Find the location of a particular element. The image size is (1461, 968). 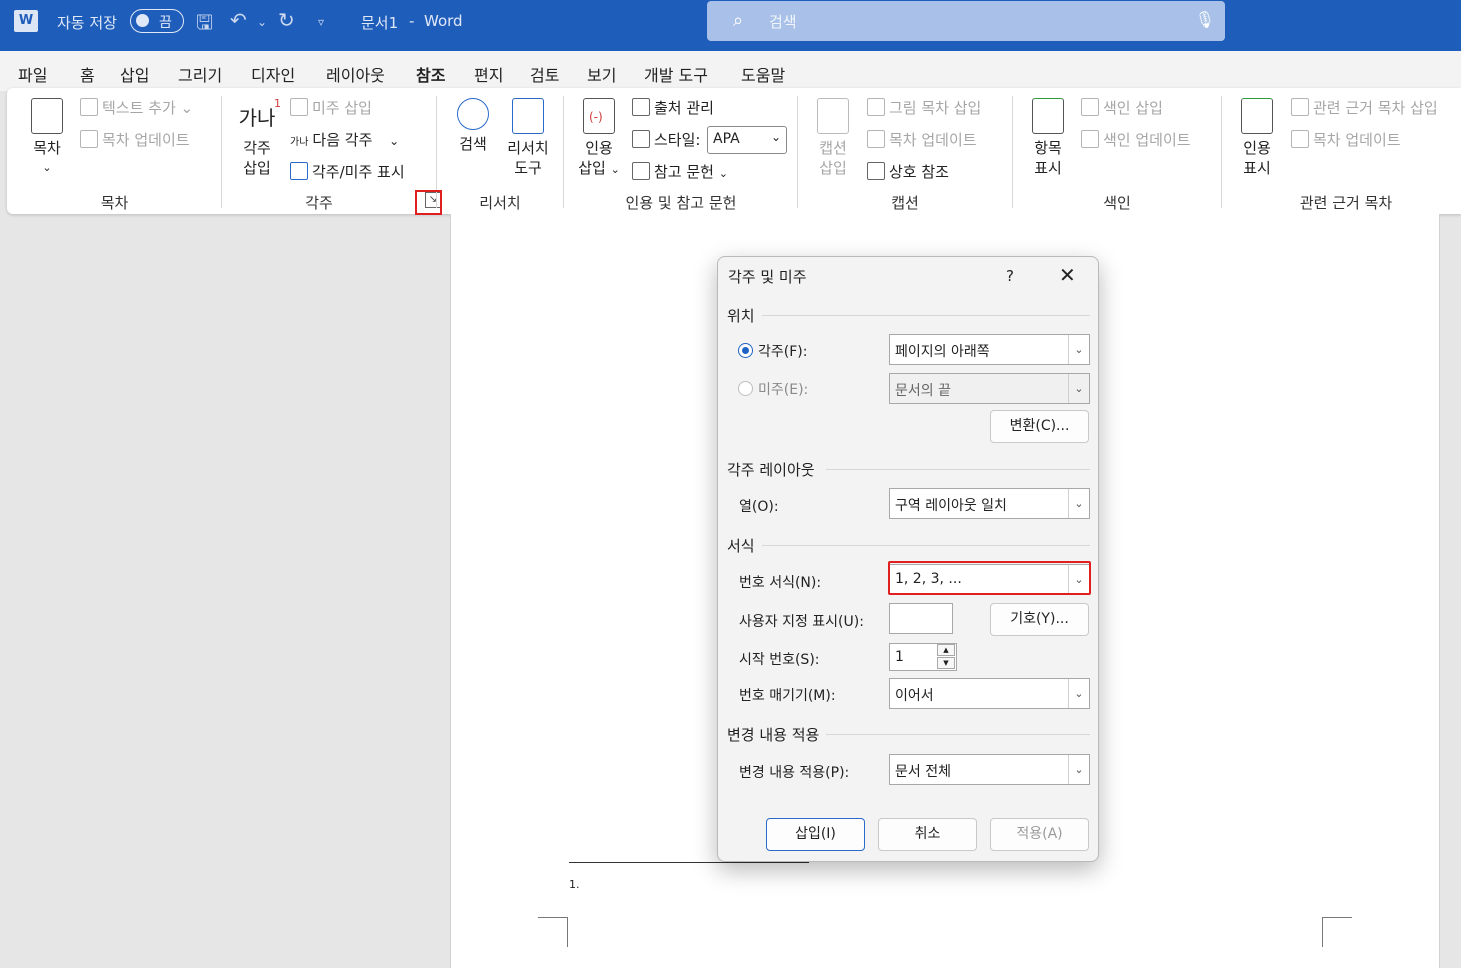

tab-home: 홈 is located at coordinates (87, 74).